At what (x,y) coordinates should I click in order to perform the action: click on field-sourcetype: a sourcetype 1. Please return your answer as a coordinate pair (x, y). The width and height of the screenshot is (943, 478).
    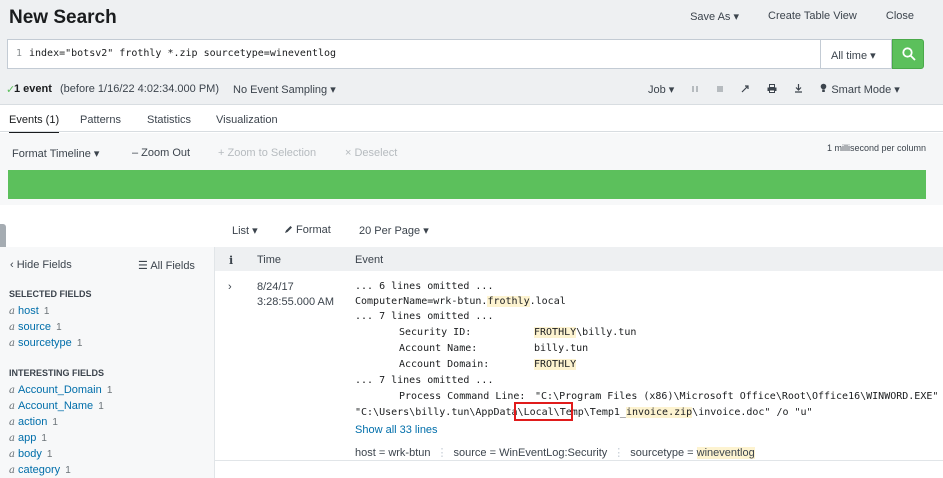
    Looking at the image, I should click on (45, 343).